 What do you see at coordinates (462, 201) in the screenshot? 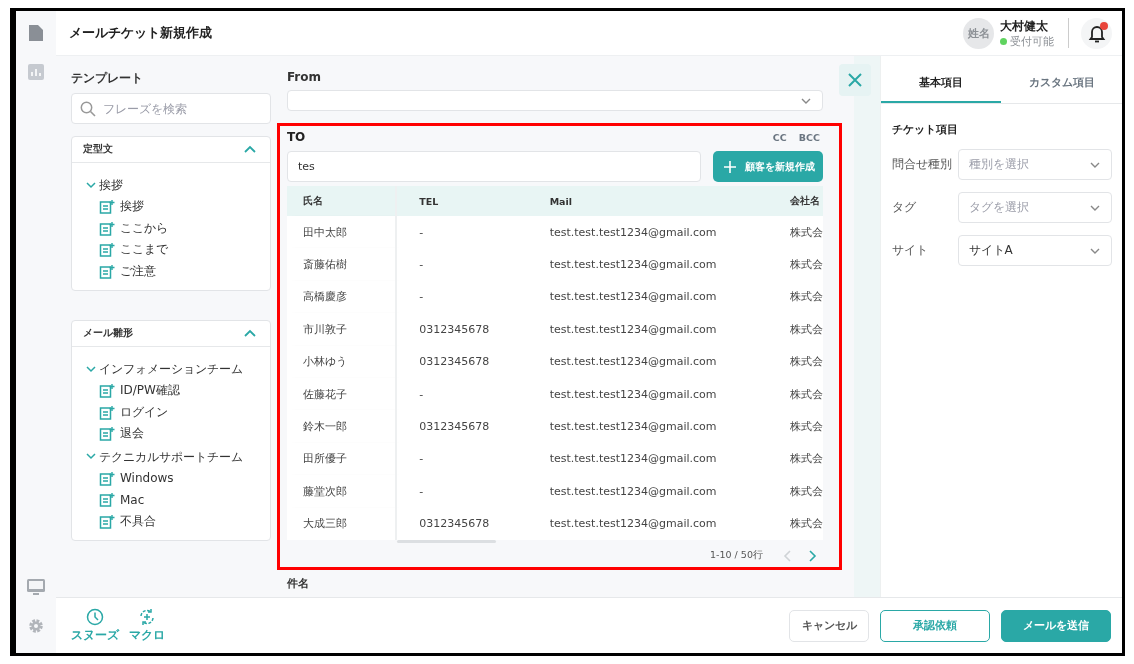
I see `column-header: TEL` at bounding box center [462, 201].